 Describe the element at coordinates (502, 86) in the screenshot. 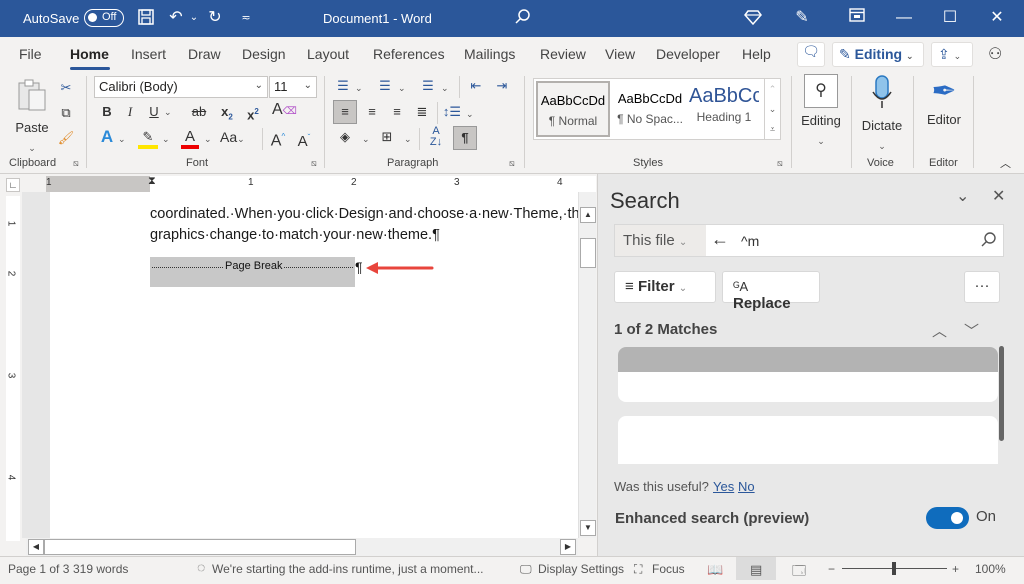

I see `increase-indent-icon: ⇥` at that location.